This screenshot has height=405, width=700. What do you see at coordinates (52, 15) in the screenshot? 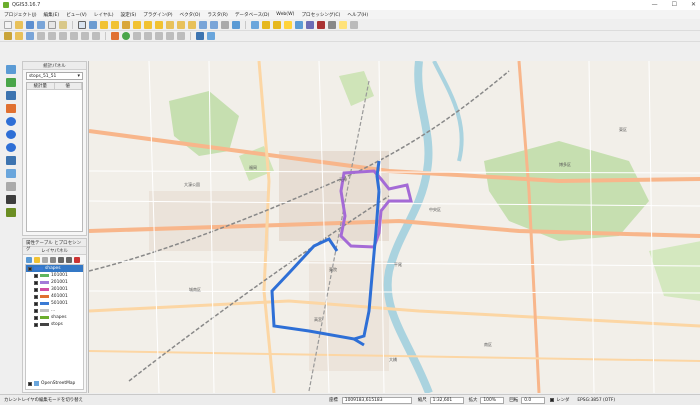
I see `menu-edit: 編集(E)` at bounding box center [52, 15].